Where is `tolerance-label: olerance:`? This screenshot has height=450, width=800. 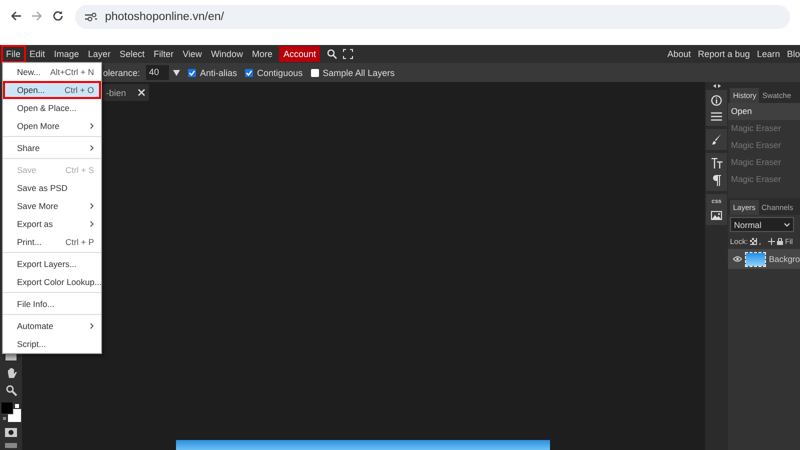 tolerance-label: olerance: is located at coordinates (121, 73).